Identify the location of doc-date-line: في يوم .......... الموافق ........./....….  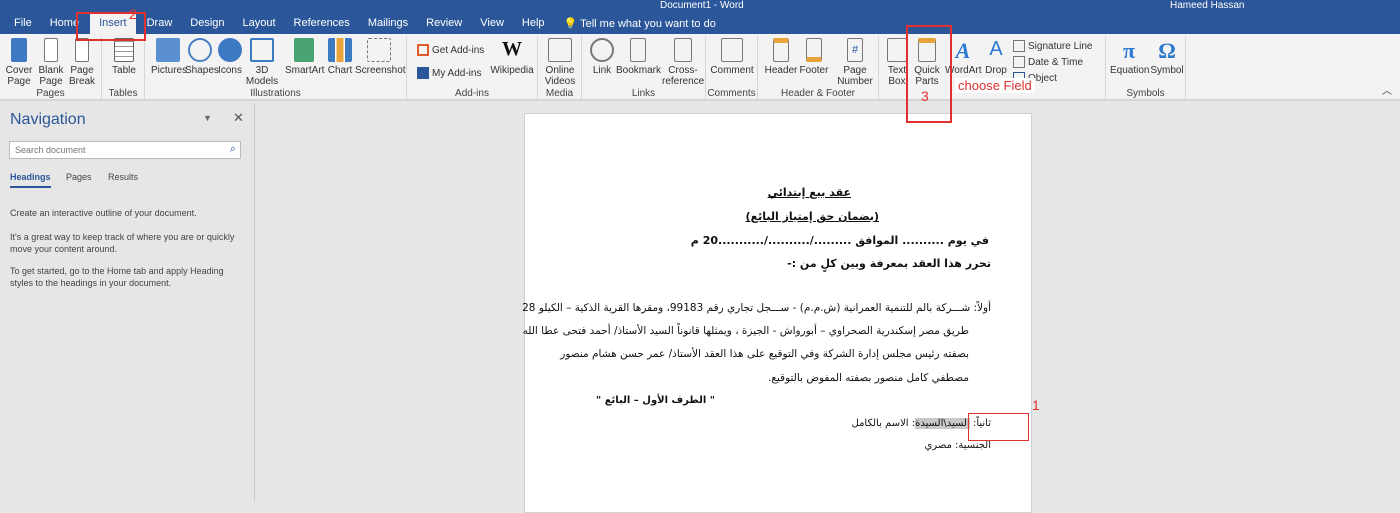
(839, 240).